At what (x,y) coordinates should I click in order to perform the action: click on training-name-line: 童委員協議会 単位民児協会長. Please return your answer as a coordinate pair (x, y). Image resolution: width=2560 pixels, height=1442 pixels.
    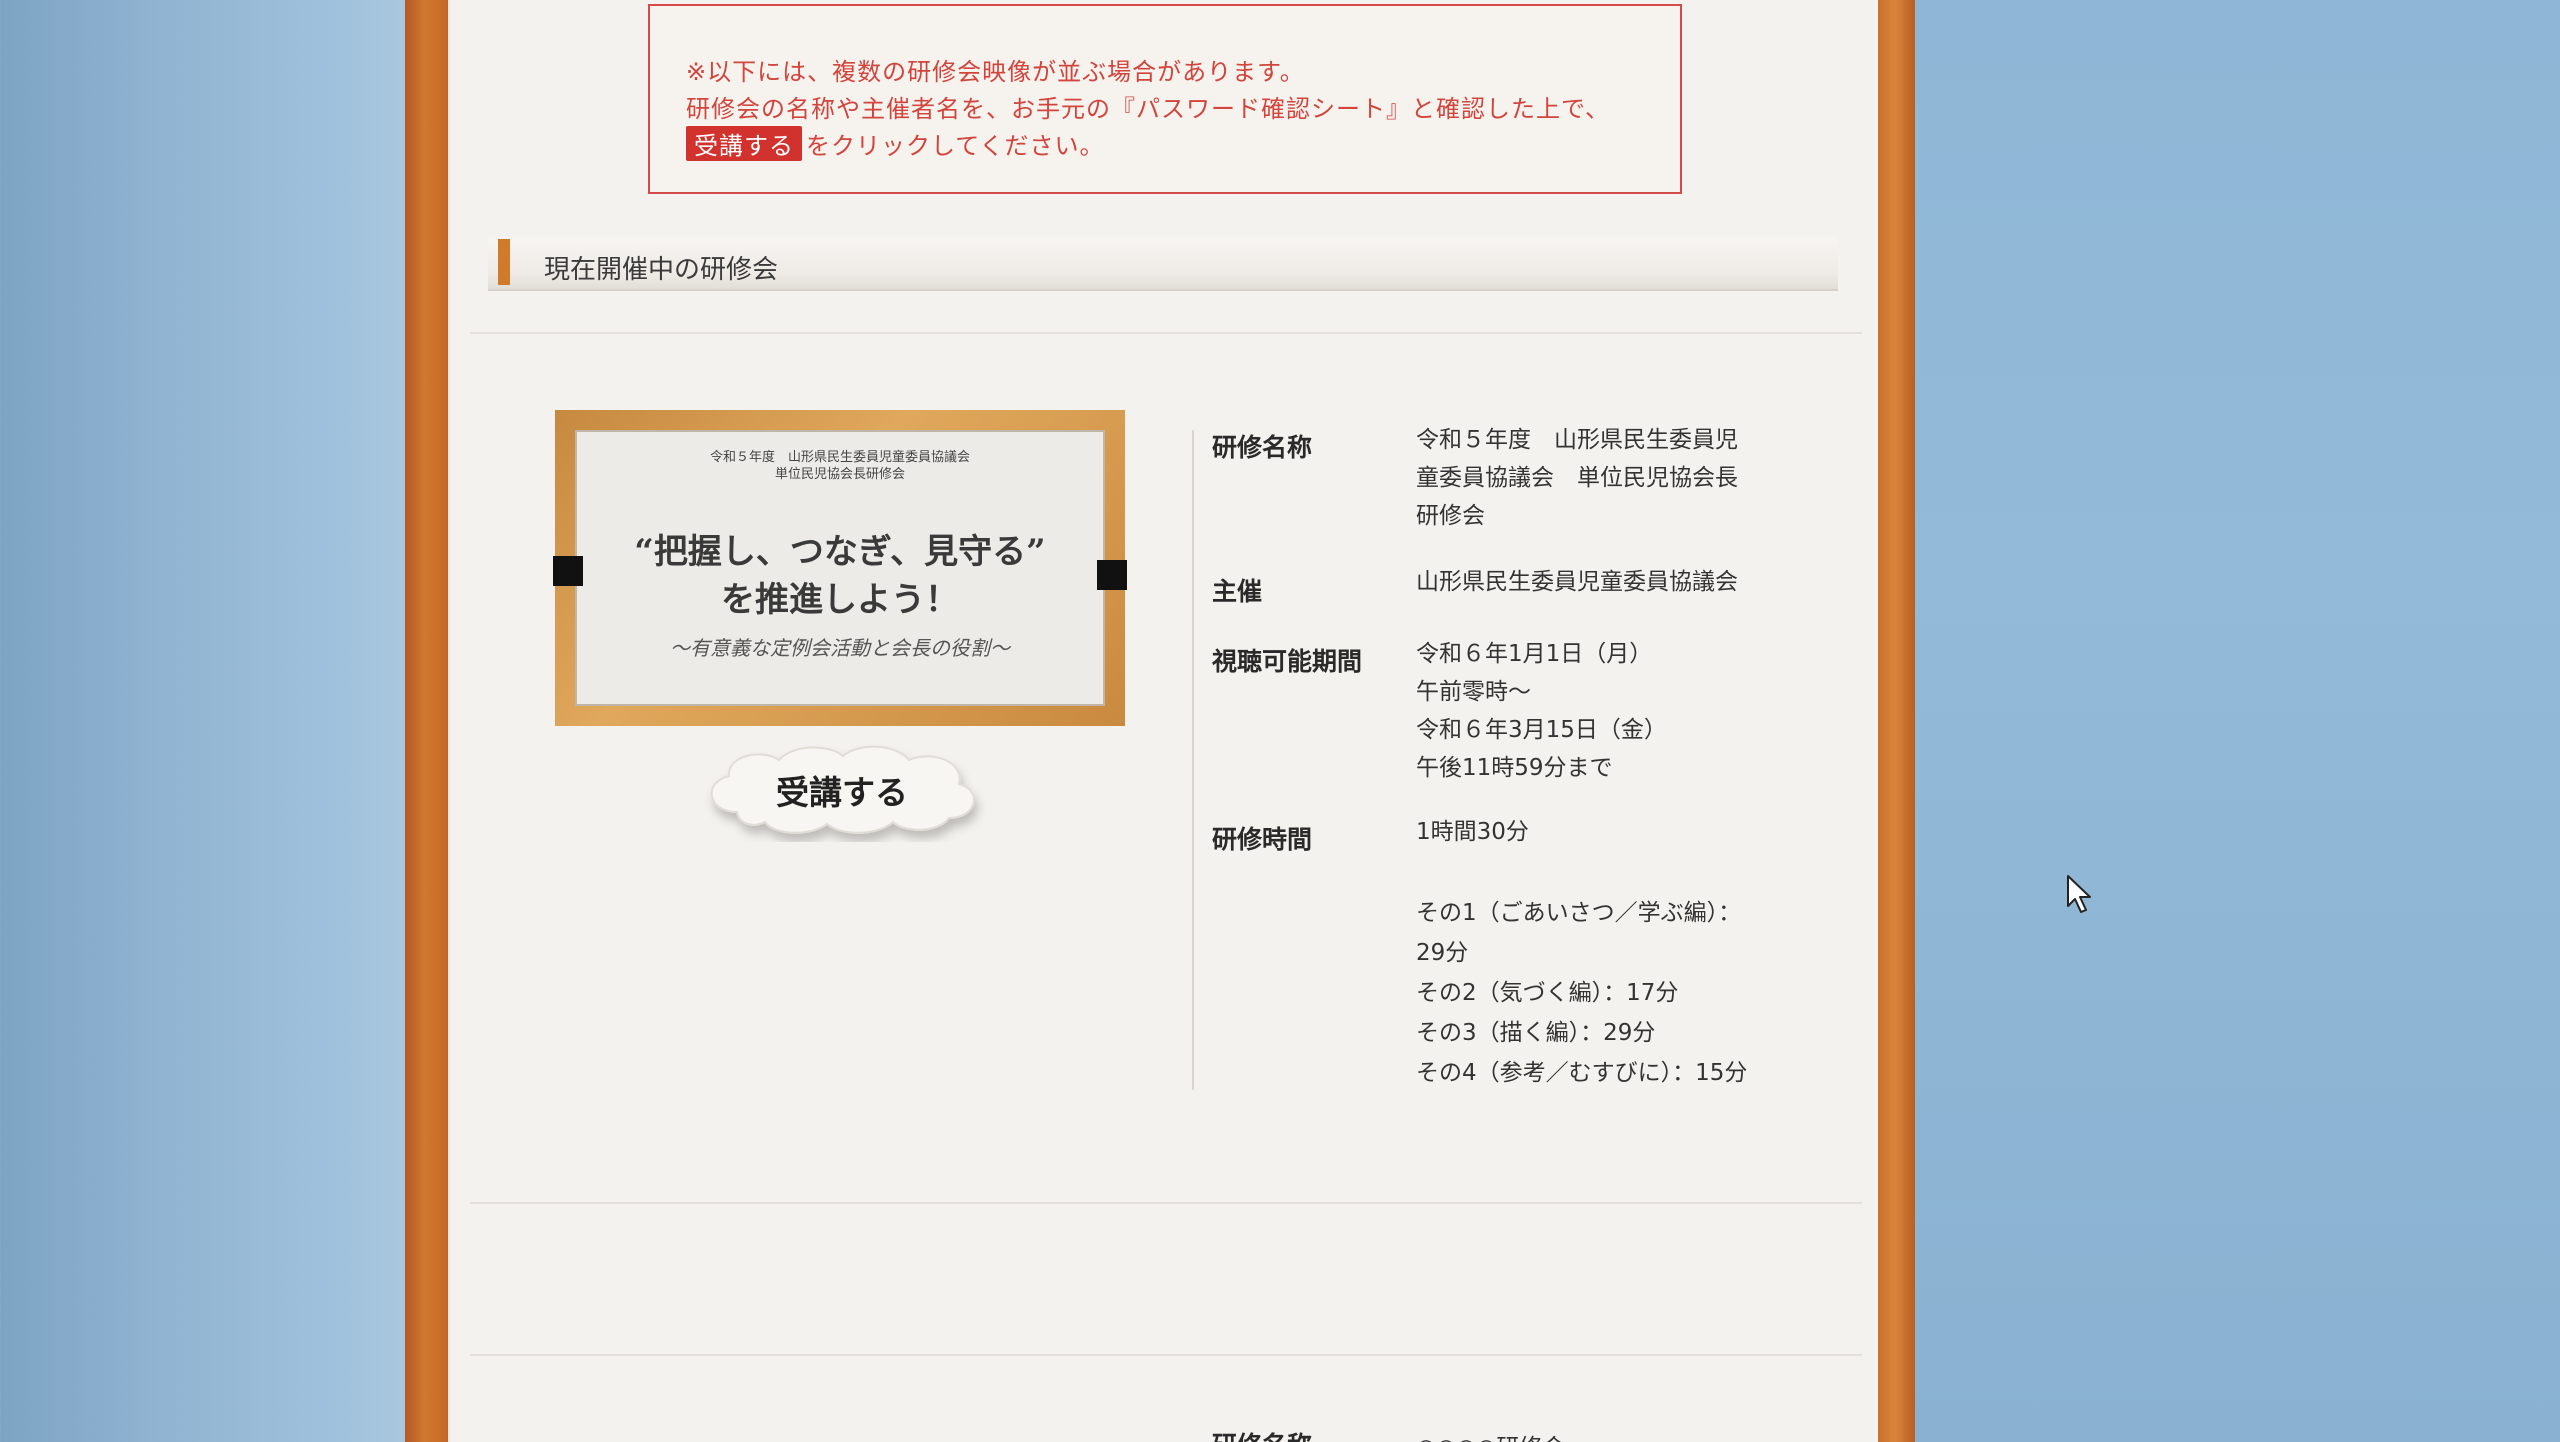
    Looking at the image, I should click on (1577, 478).